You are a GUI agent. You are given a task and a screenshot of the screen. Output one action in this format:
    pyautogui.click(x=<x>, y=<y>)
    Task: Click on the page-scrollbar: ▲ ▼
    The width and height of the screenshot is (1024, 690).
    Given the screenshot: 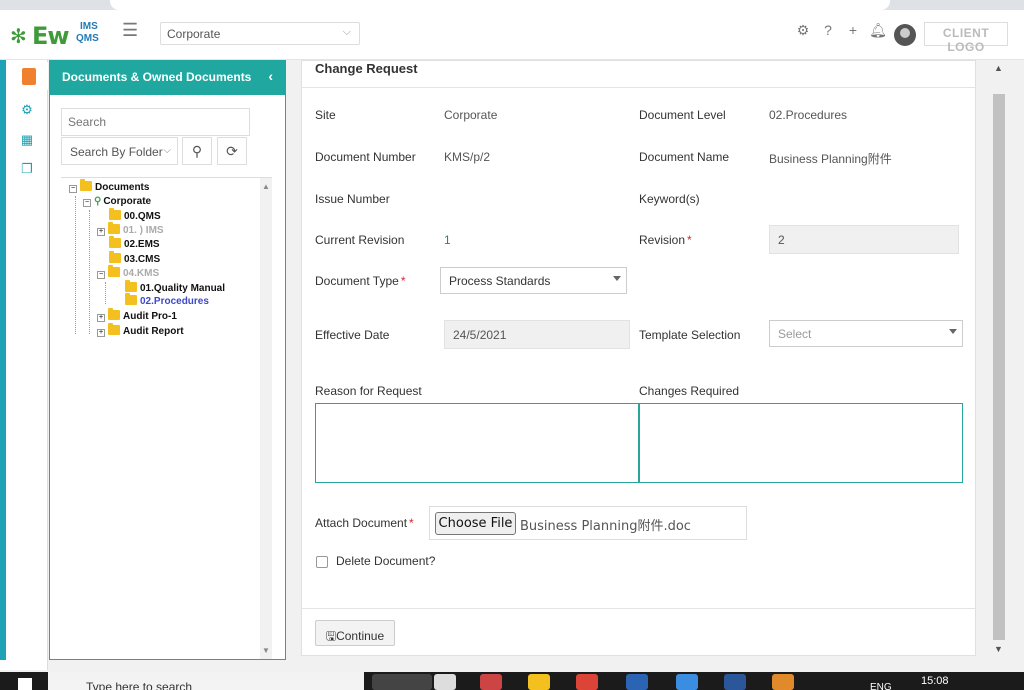 What is the action you would take?
    pyautogui.click(x=999, y=358)
    